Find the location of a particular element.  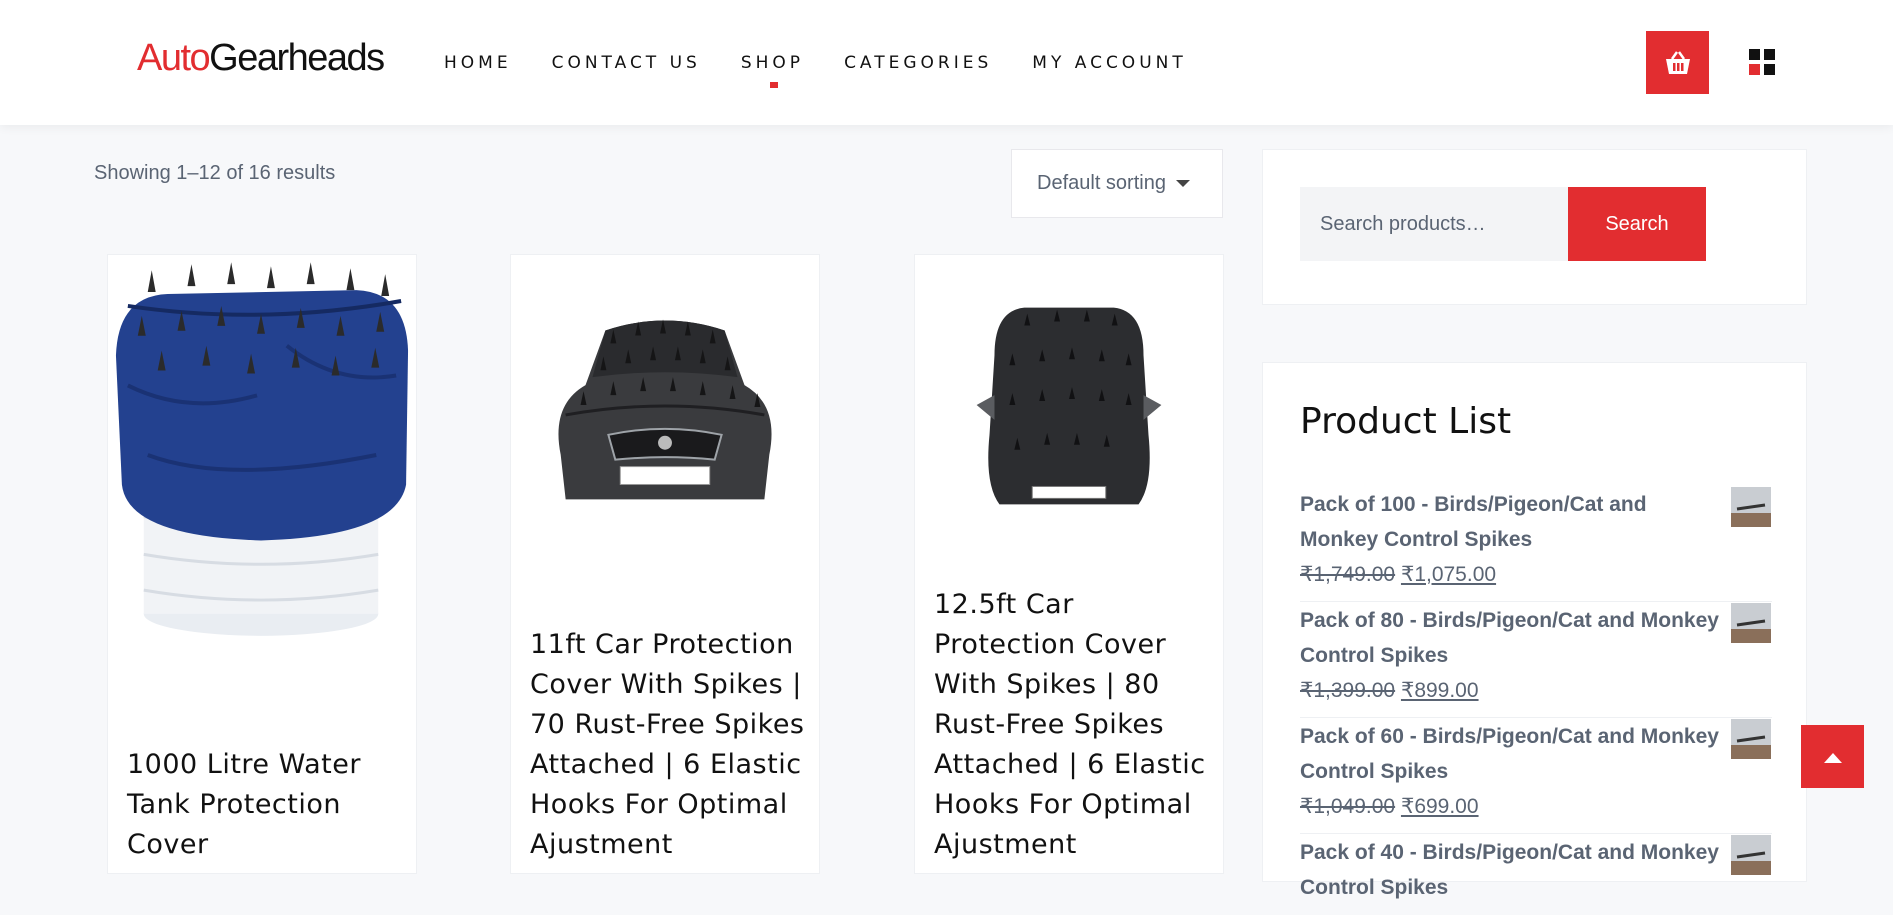

basket-icon is located at coordinates (1677, 62).